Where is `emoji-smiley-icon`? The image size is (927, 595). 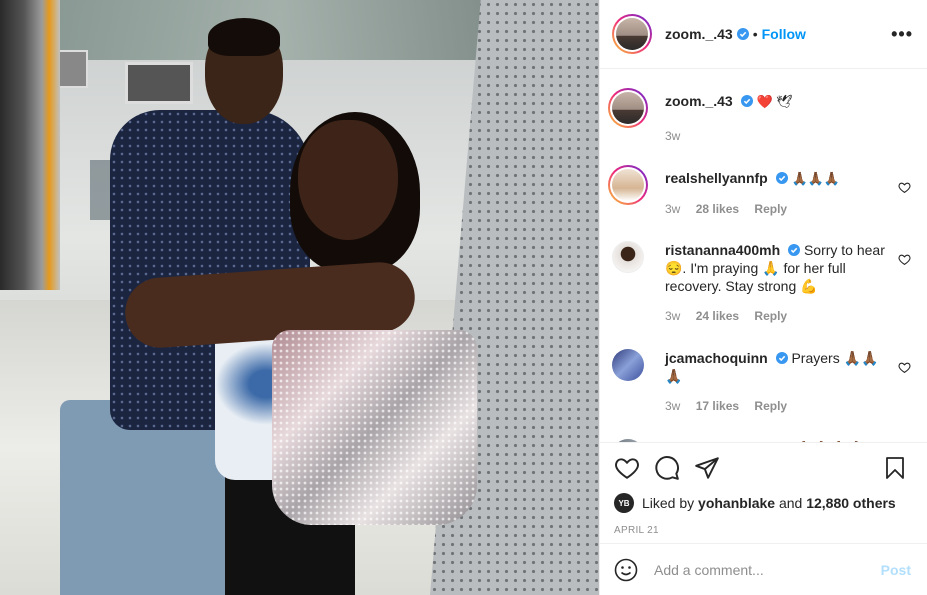
emoji-smiley-icon is located at coordinates (626, 570).